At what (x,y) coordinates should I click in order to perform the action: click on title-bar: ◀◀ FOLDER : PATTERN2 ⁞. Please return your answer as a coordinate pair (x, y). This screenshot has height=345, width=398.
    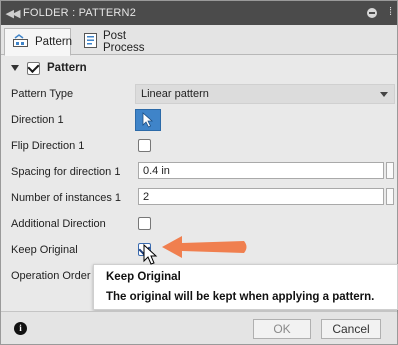
    Looking at the image, I should click on (199, 13).